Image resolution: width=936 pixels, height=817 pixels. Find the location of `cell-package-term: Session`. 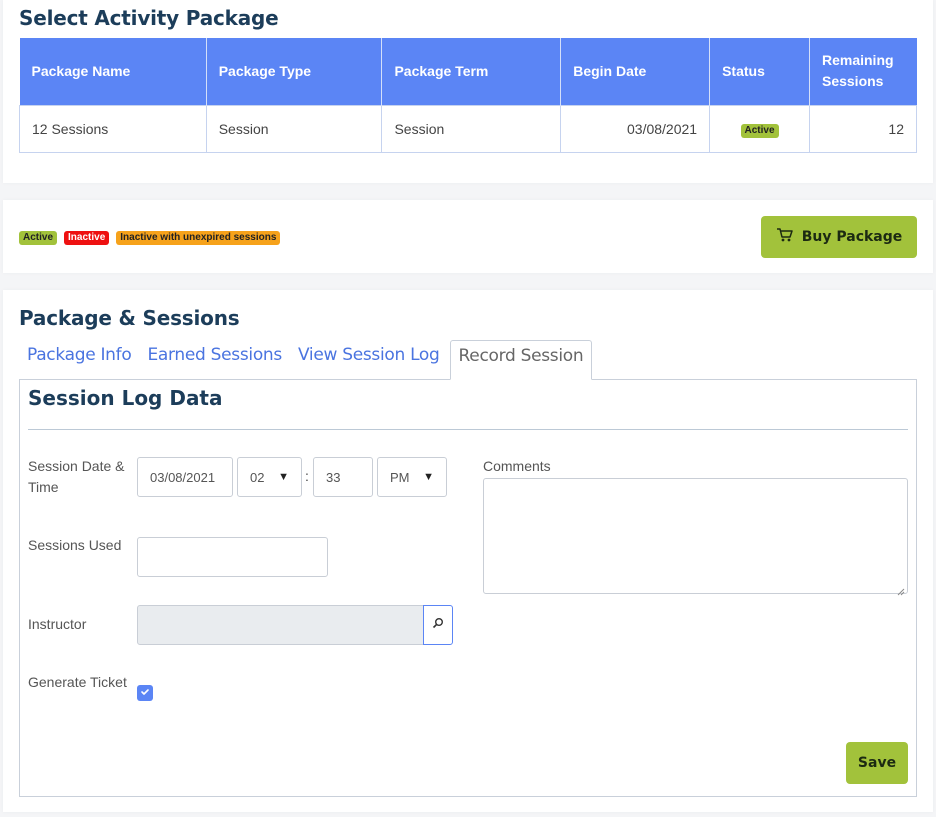

cell-package-term: Session is located at coordinates (471, 128).